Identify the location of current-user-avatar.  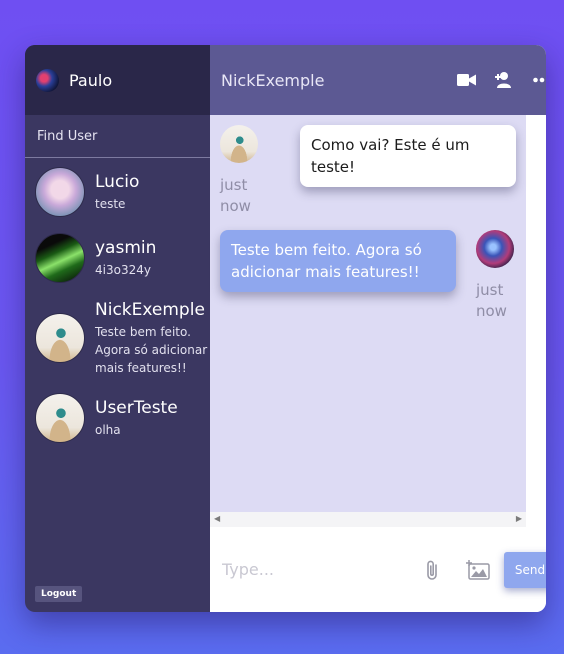
(47, 80).